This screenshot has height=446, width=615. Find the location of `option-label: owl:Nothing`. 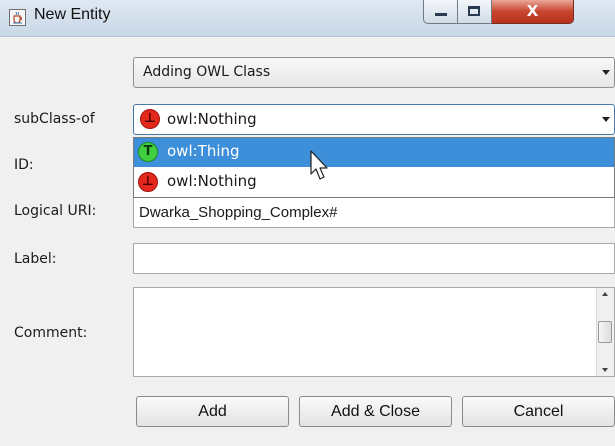

option-label: owl:Nothing is located at coordinates (212, 181).